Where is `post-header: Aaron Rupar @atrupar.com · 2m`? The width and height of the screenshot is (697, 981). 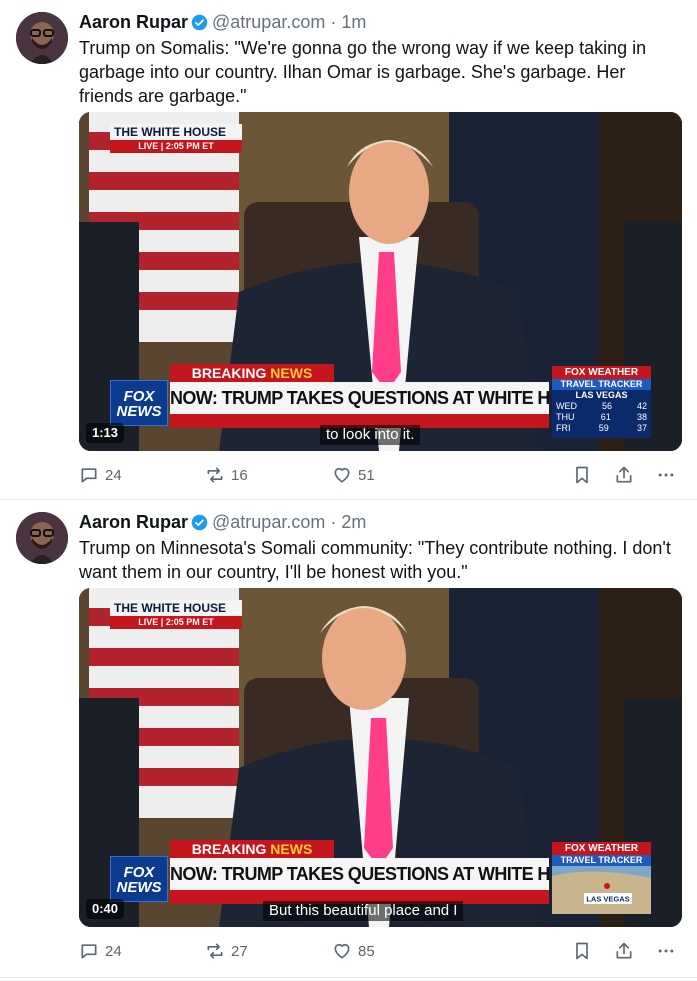
post-header: Aaron Rupar @atrupar.com · 2m is located at coordinates (222, 522).